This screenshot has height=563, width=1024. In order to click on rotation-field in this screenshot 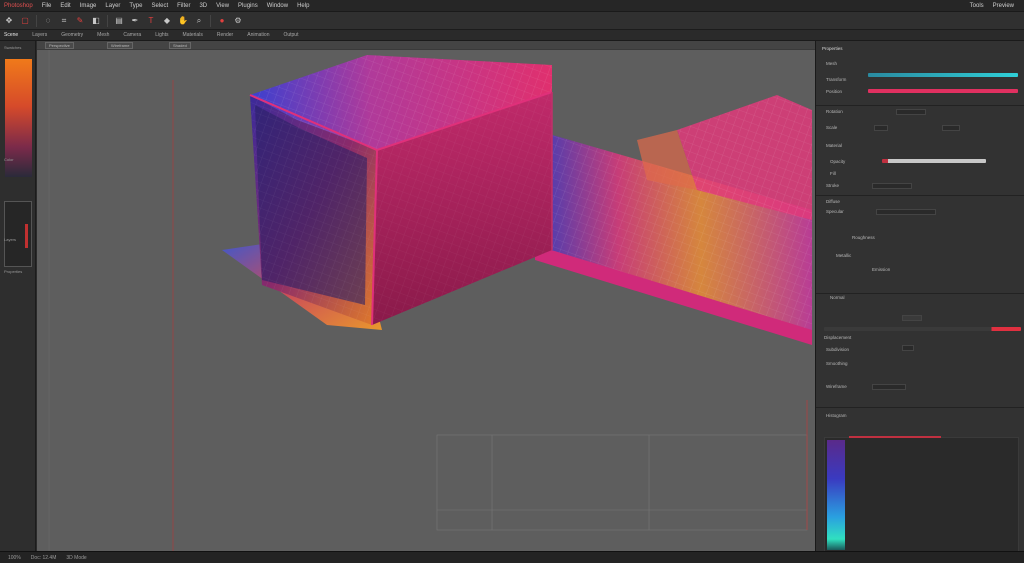, I will do `click(911, 112)`.